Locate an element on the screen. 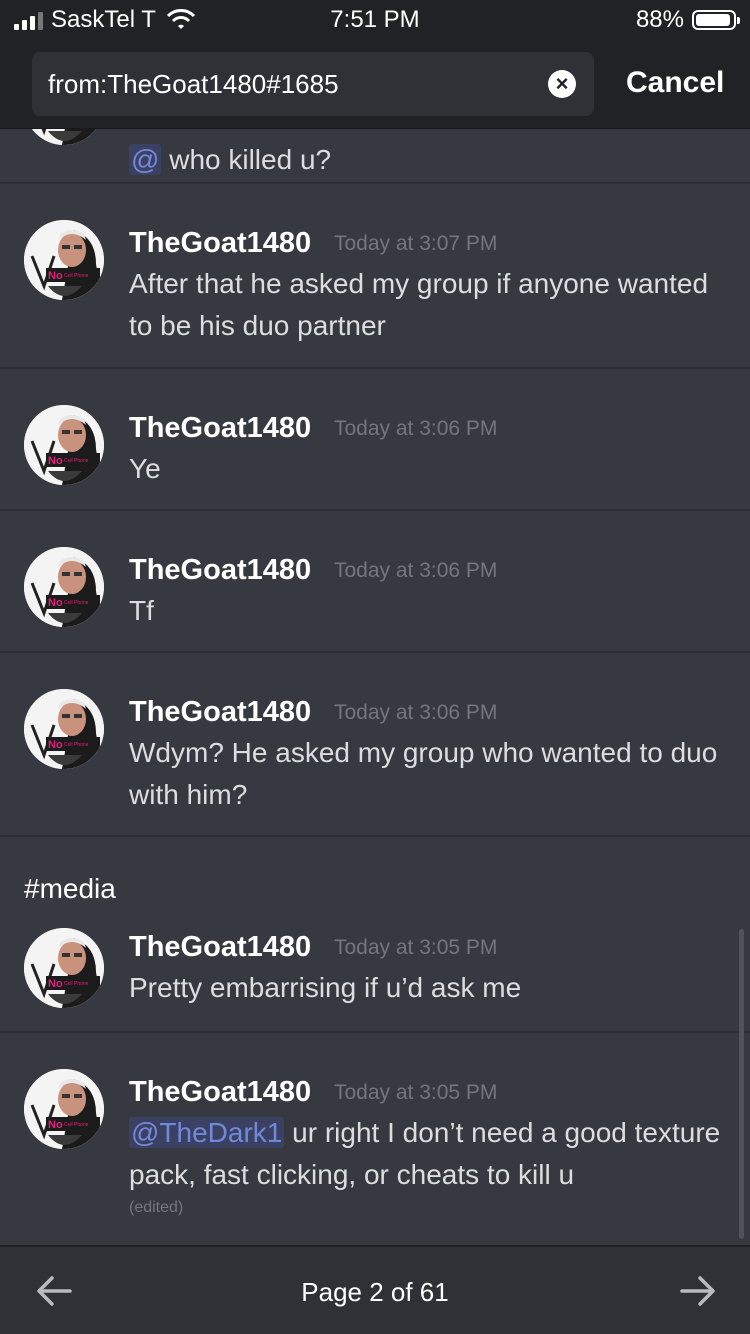 This screenshot has width=750, height=1334. message-timestamp: Today at 3:07 PM is located at coordinates (416, 243).